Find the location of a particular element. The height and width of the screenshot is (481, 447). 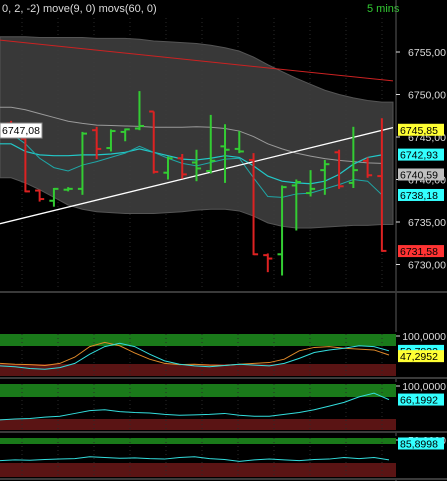

indicator-params: 0, 2, -2) move(9, 0) movs(60, 0) is located at coordinates (79, 9).